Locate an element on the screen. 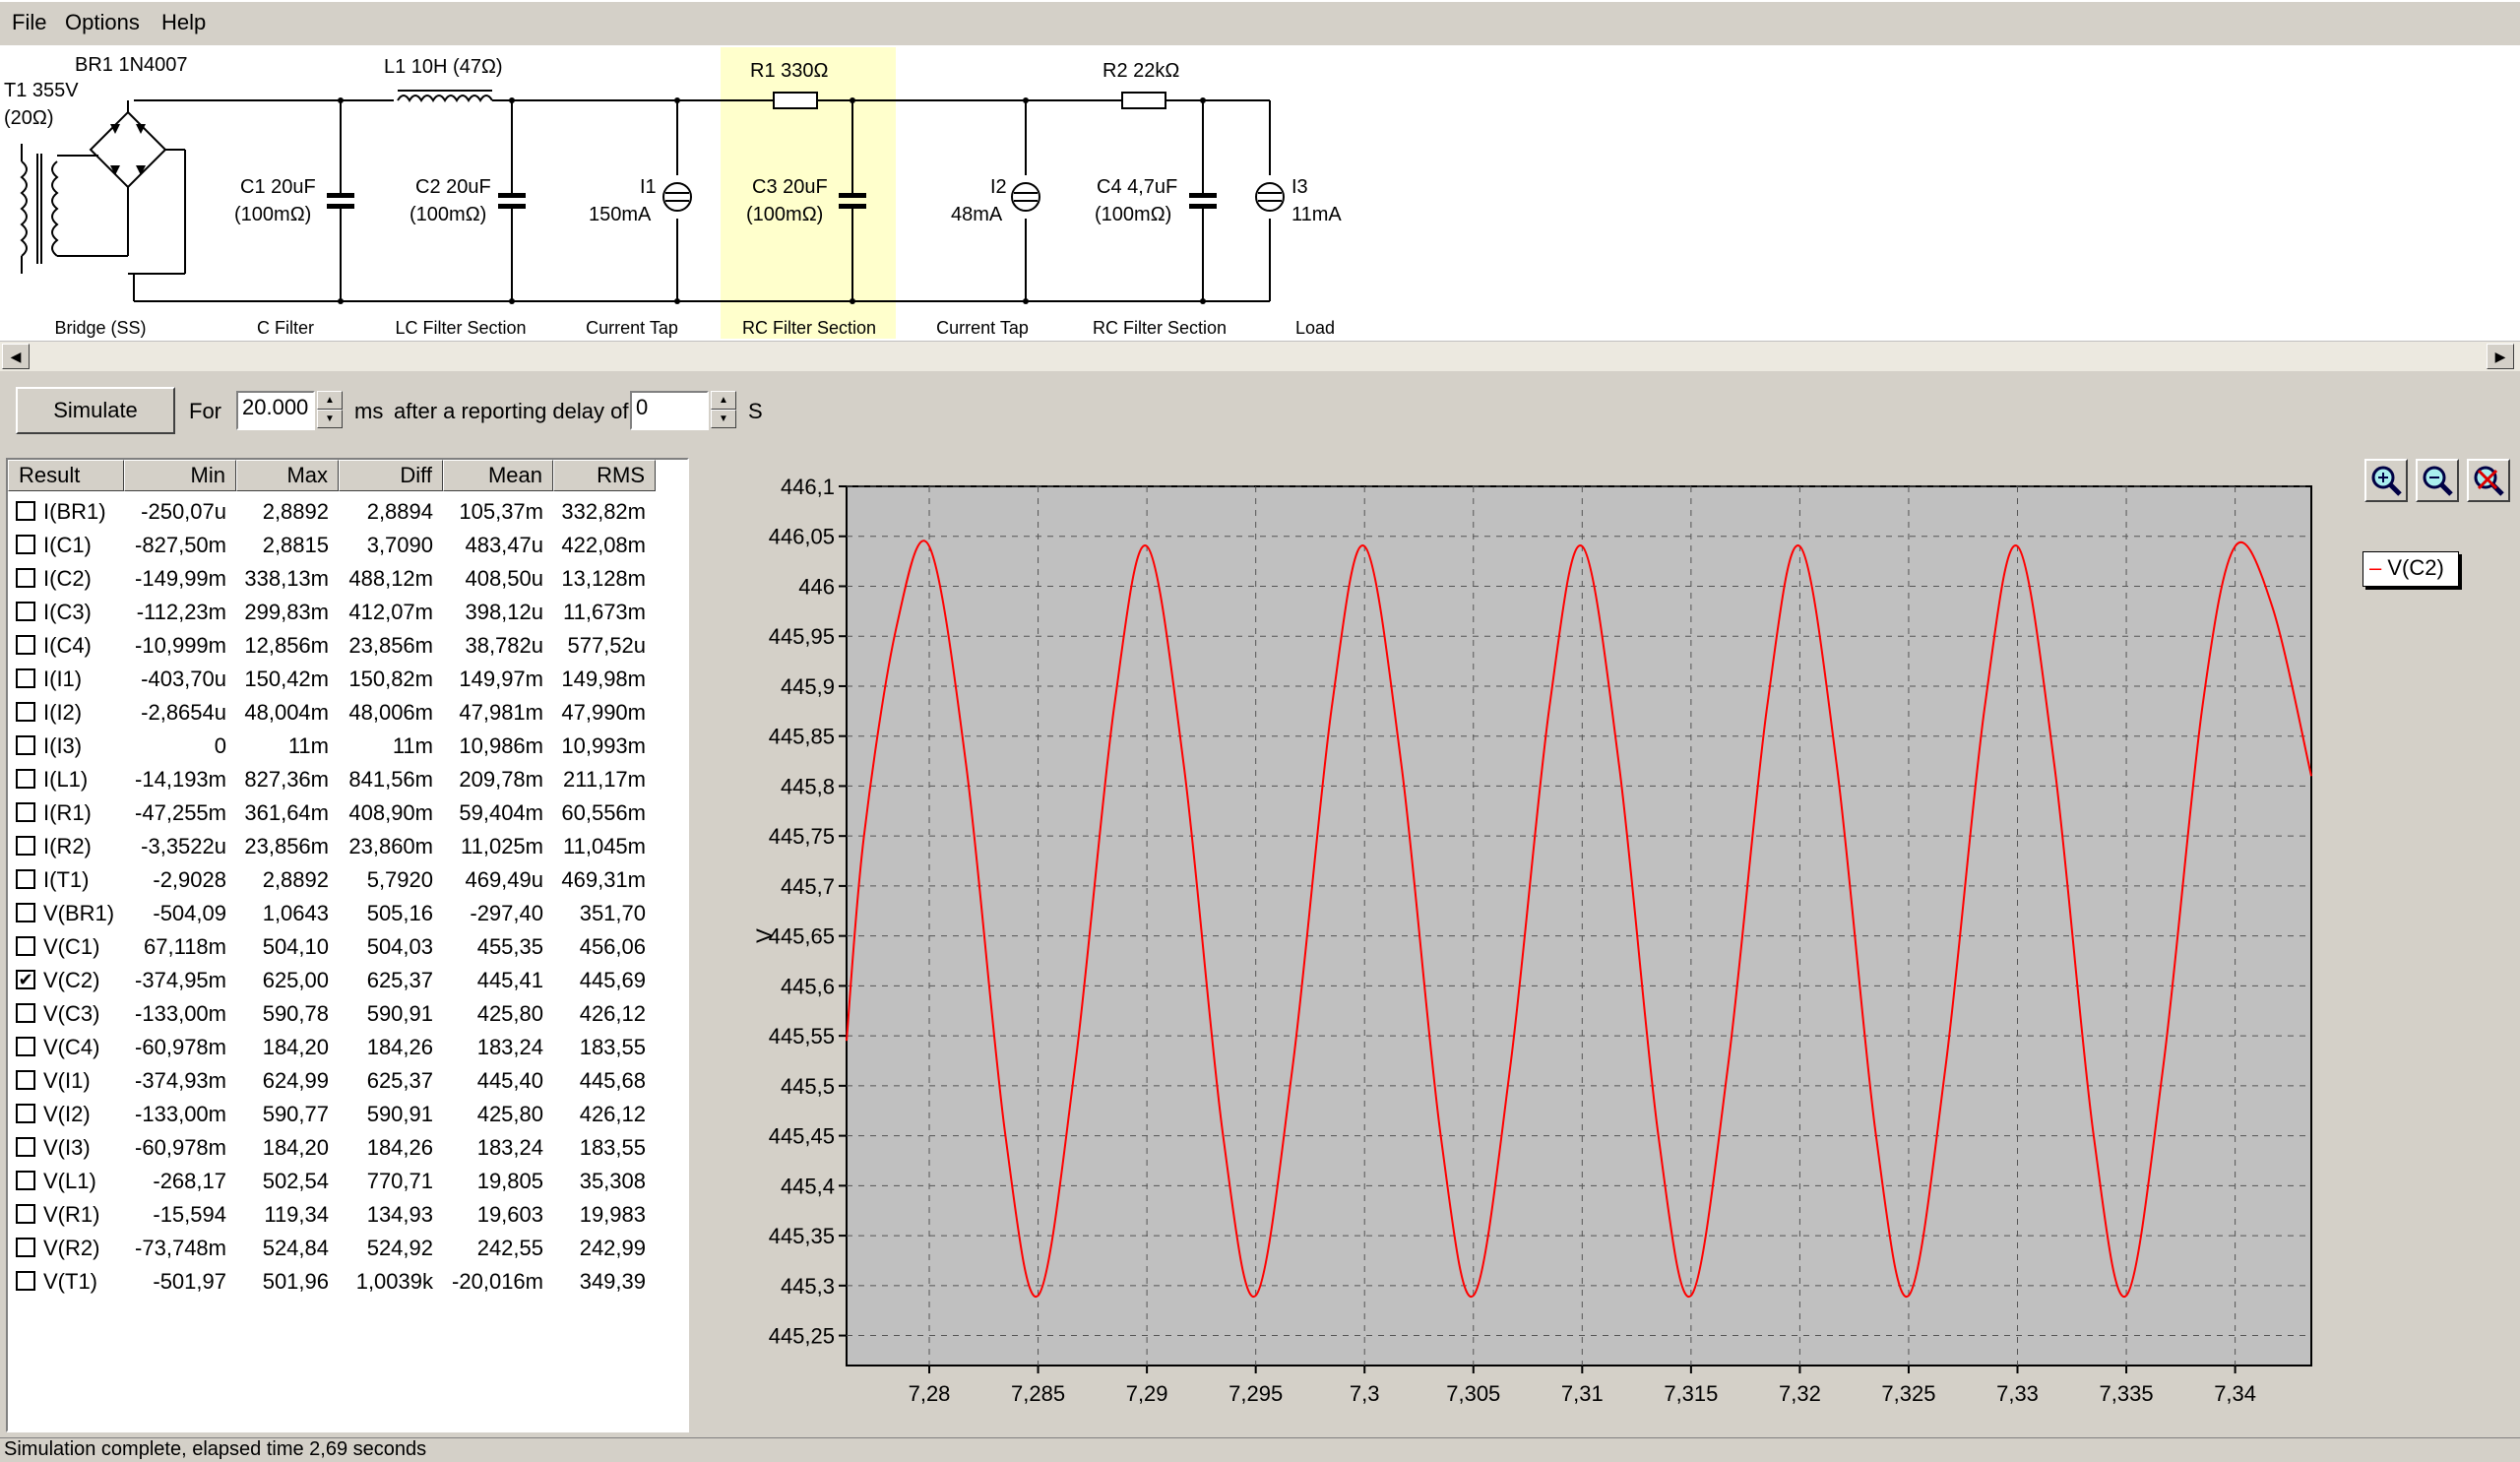  cell-max: 23,856m is located at coordinates (282, 846).